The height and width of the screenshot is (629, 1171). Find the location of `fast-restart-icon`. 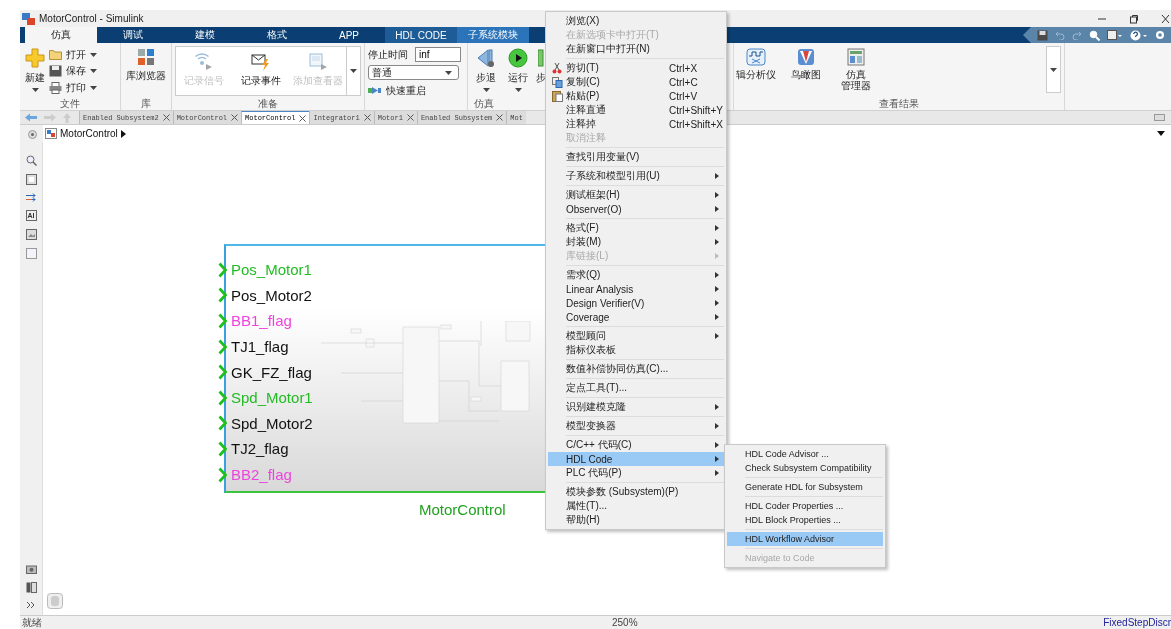

fast-restart-icon is located at coordinates (375, 90).